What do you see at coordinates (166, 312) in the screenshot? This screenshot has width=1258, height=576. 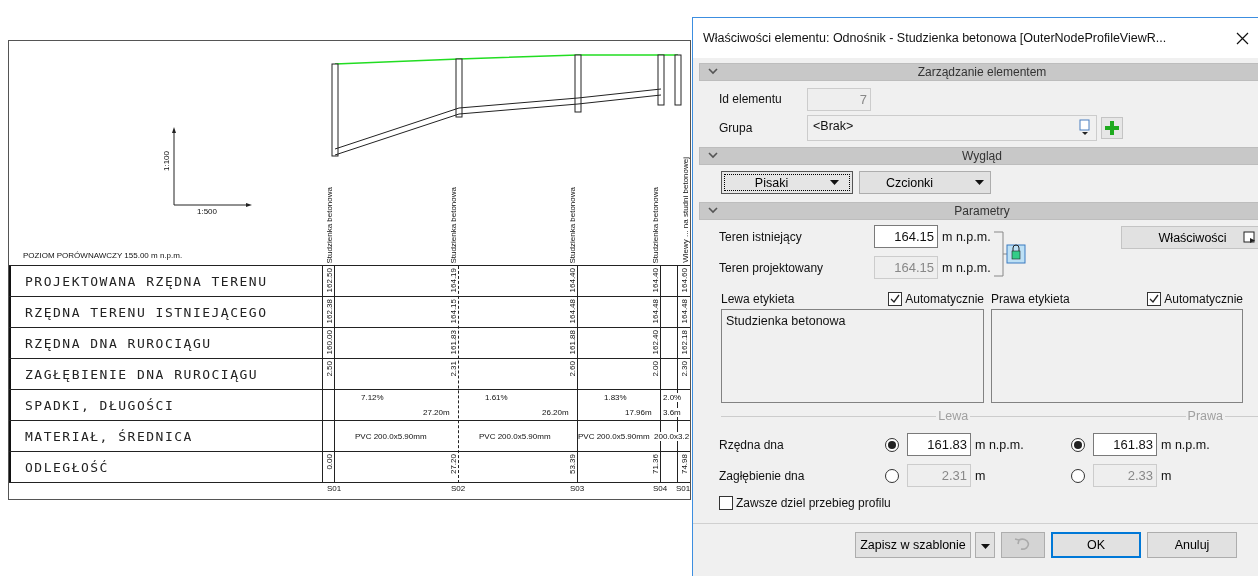 I see `row-label: RZĘDNA TERENU ISTNIEJĄCEGO` at bounding box center [166, 312].